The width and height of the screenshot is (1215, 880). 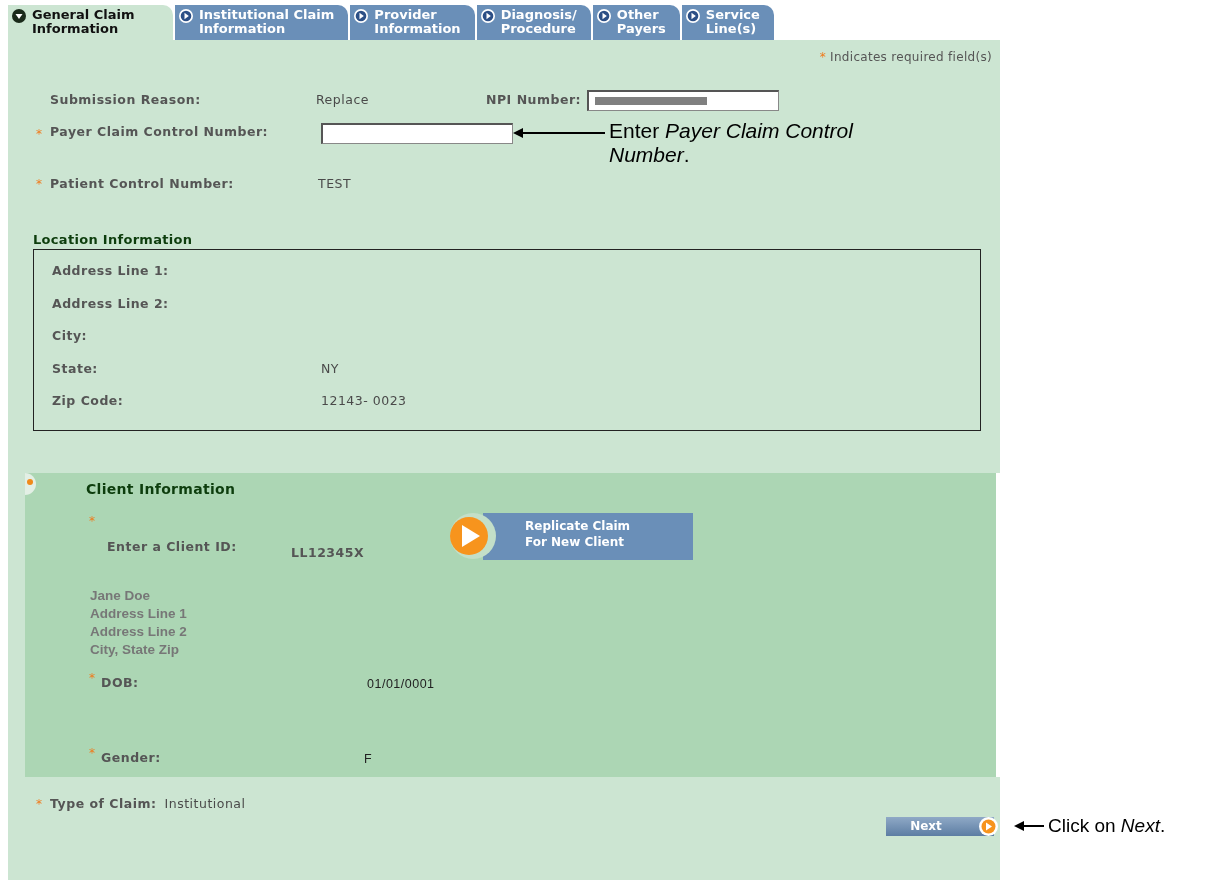 What do you see at coordinates (636, 22) in the screenshot?
I see `tab: Other Payers` at bounding box center [636, 22].